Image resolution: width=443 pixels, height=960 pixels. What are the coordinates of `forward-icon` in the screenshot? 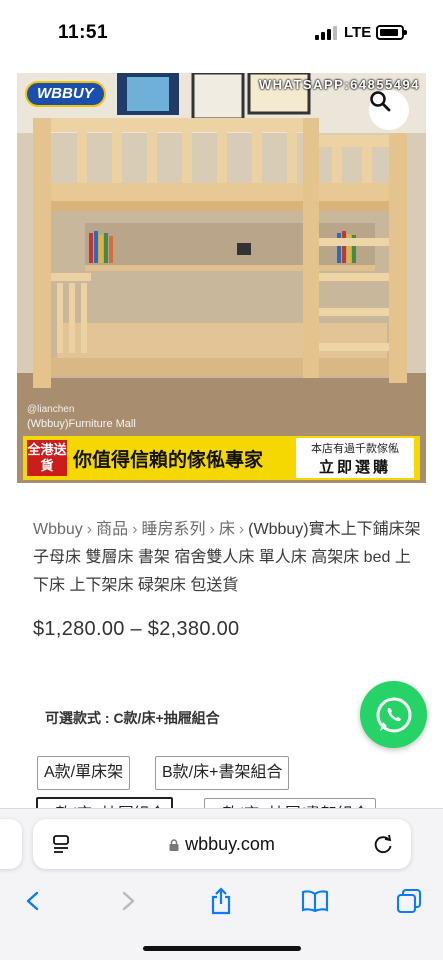 It's located at (128, 901).